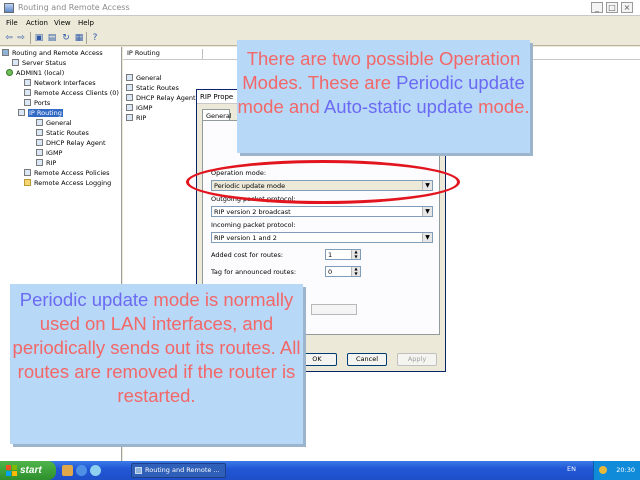 The image size is (640, 480). What do you see at coordinates (81, 470) in the screenshot?
I see `internet-explorer-icon` at bounding box center [81, 470].